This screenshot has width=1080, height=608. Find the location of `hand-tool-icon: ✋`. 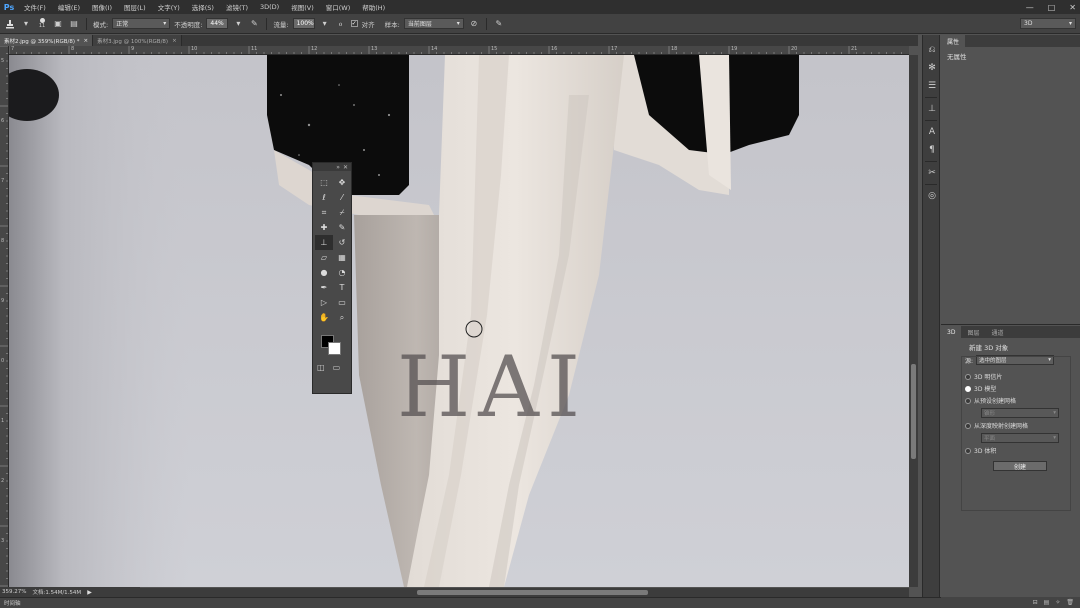

hand-tool-icon: ✋ is located at coordinates (324, 317).